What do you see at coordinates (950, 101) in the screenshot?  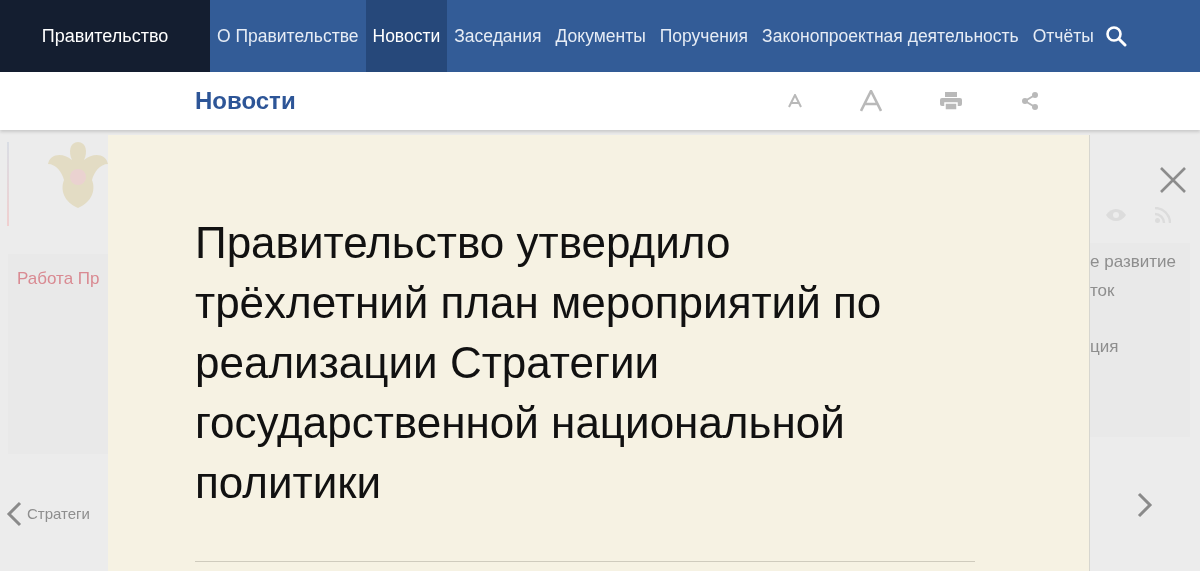 I see `print-icon` at bounding box center [950, 101].